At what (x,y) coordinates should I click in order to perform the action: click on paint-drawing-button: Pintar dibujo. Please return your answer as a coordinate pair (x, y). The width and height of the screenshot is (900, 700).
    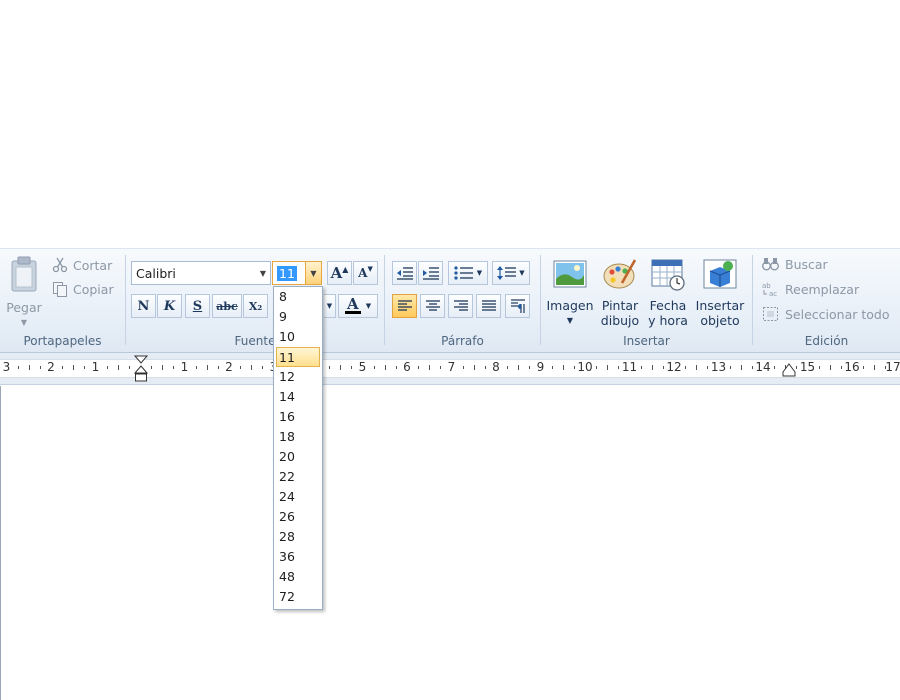
    Looking at the image, I should click on (620, 292).